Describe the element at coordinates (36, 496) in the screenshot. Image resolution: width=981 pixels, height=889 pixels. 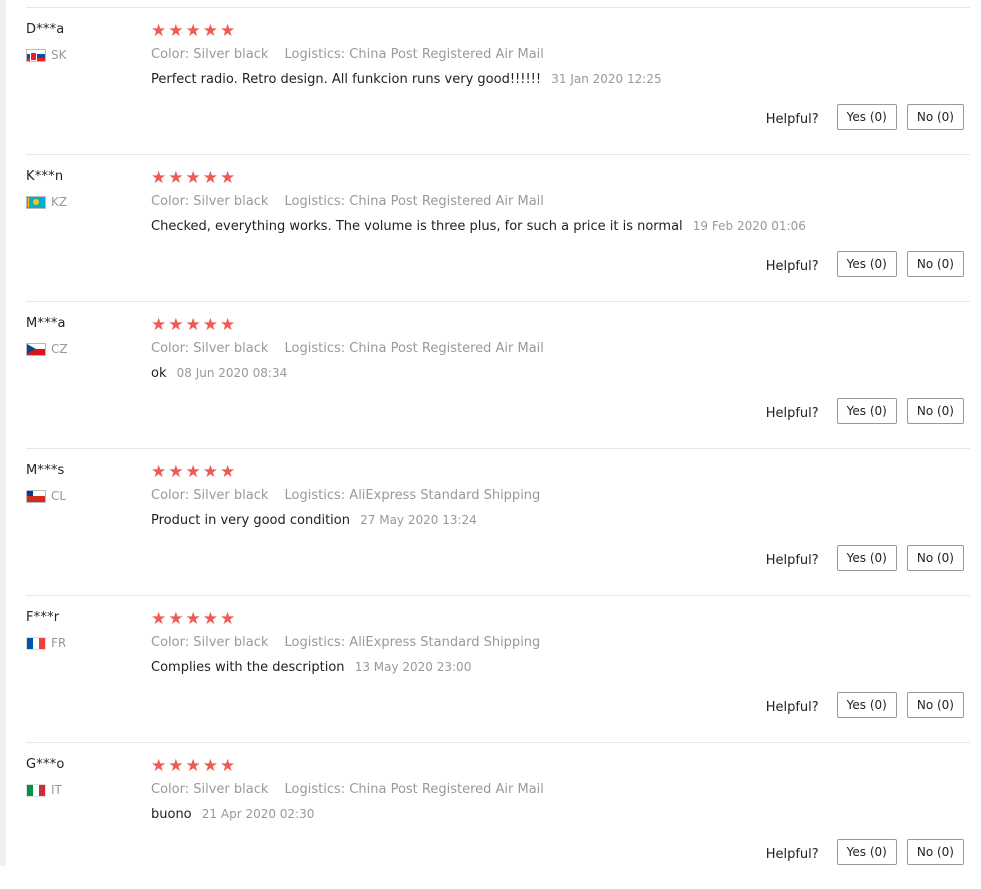
I see `flag-cl-icon` at that location.